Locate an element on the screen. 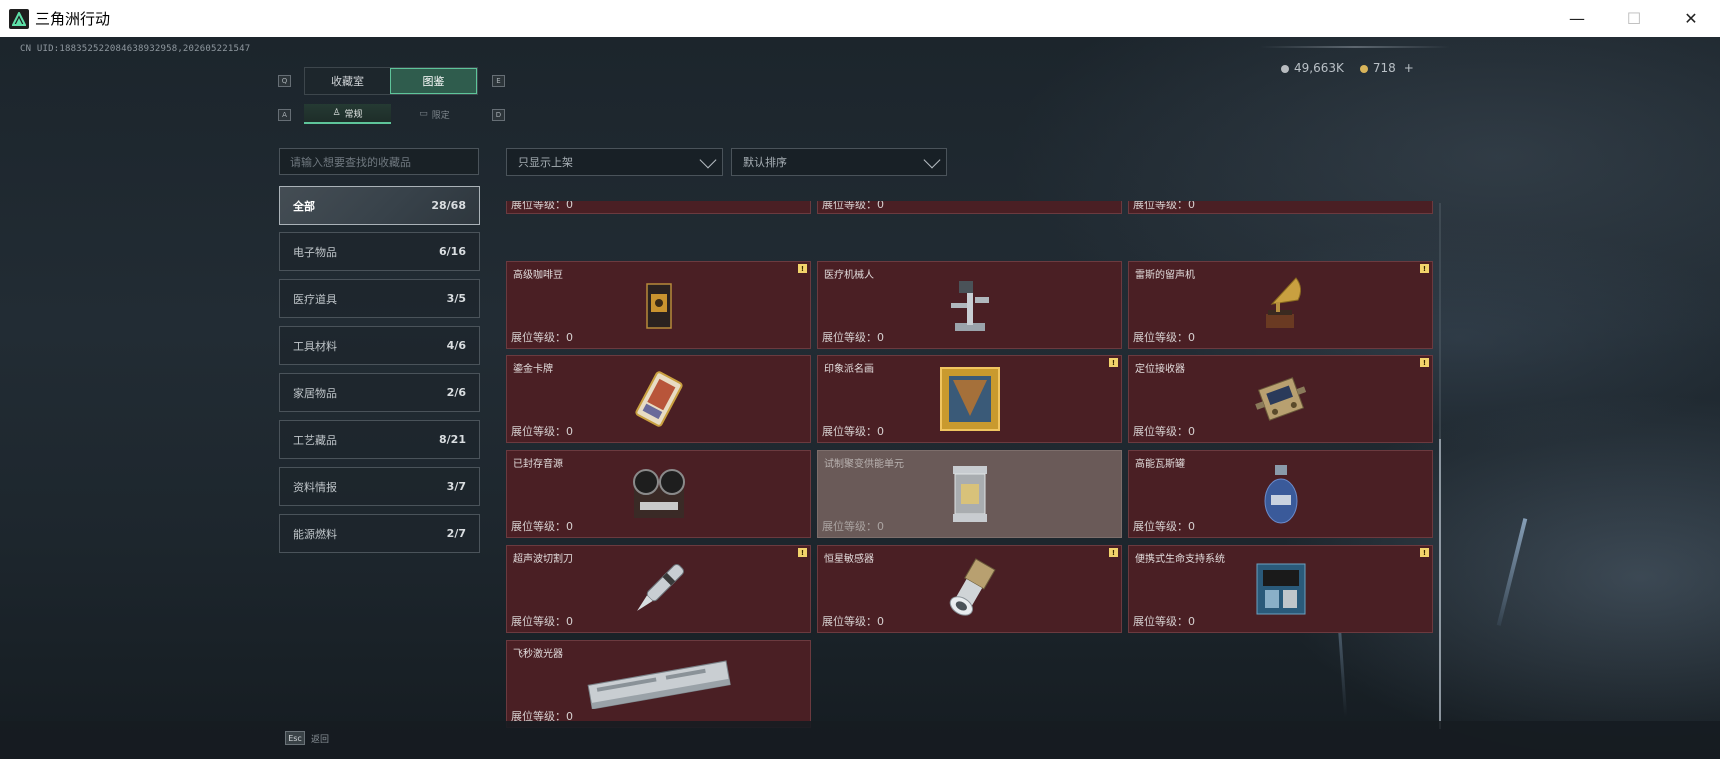 The width and height of the screenshot is (1720, 759). category-label: 资料情报 is located at coordinates (315, 487).